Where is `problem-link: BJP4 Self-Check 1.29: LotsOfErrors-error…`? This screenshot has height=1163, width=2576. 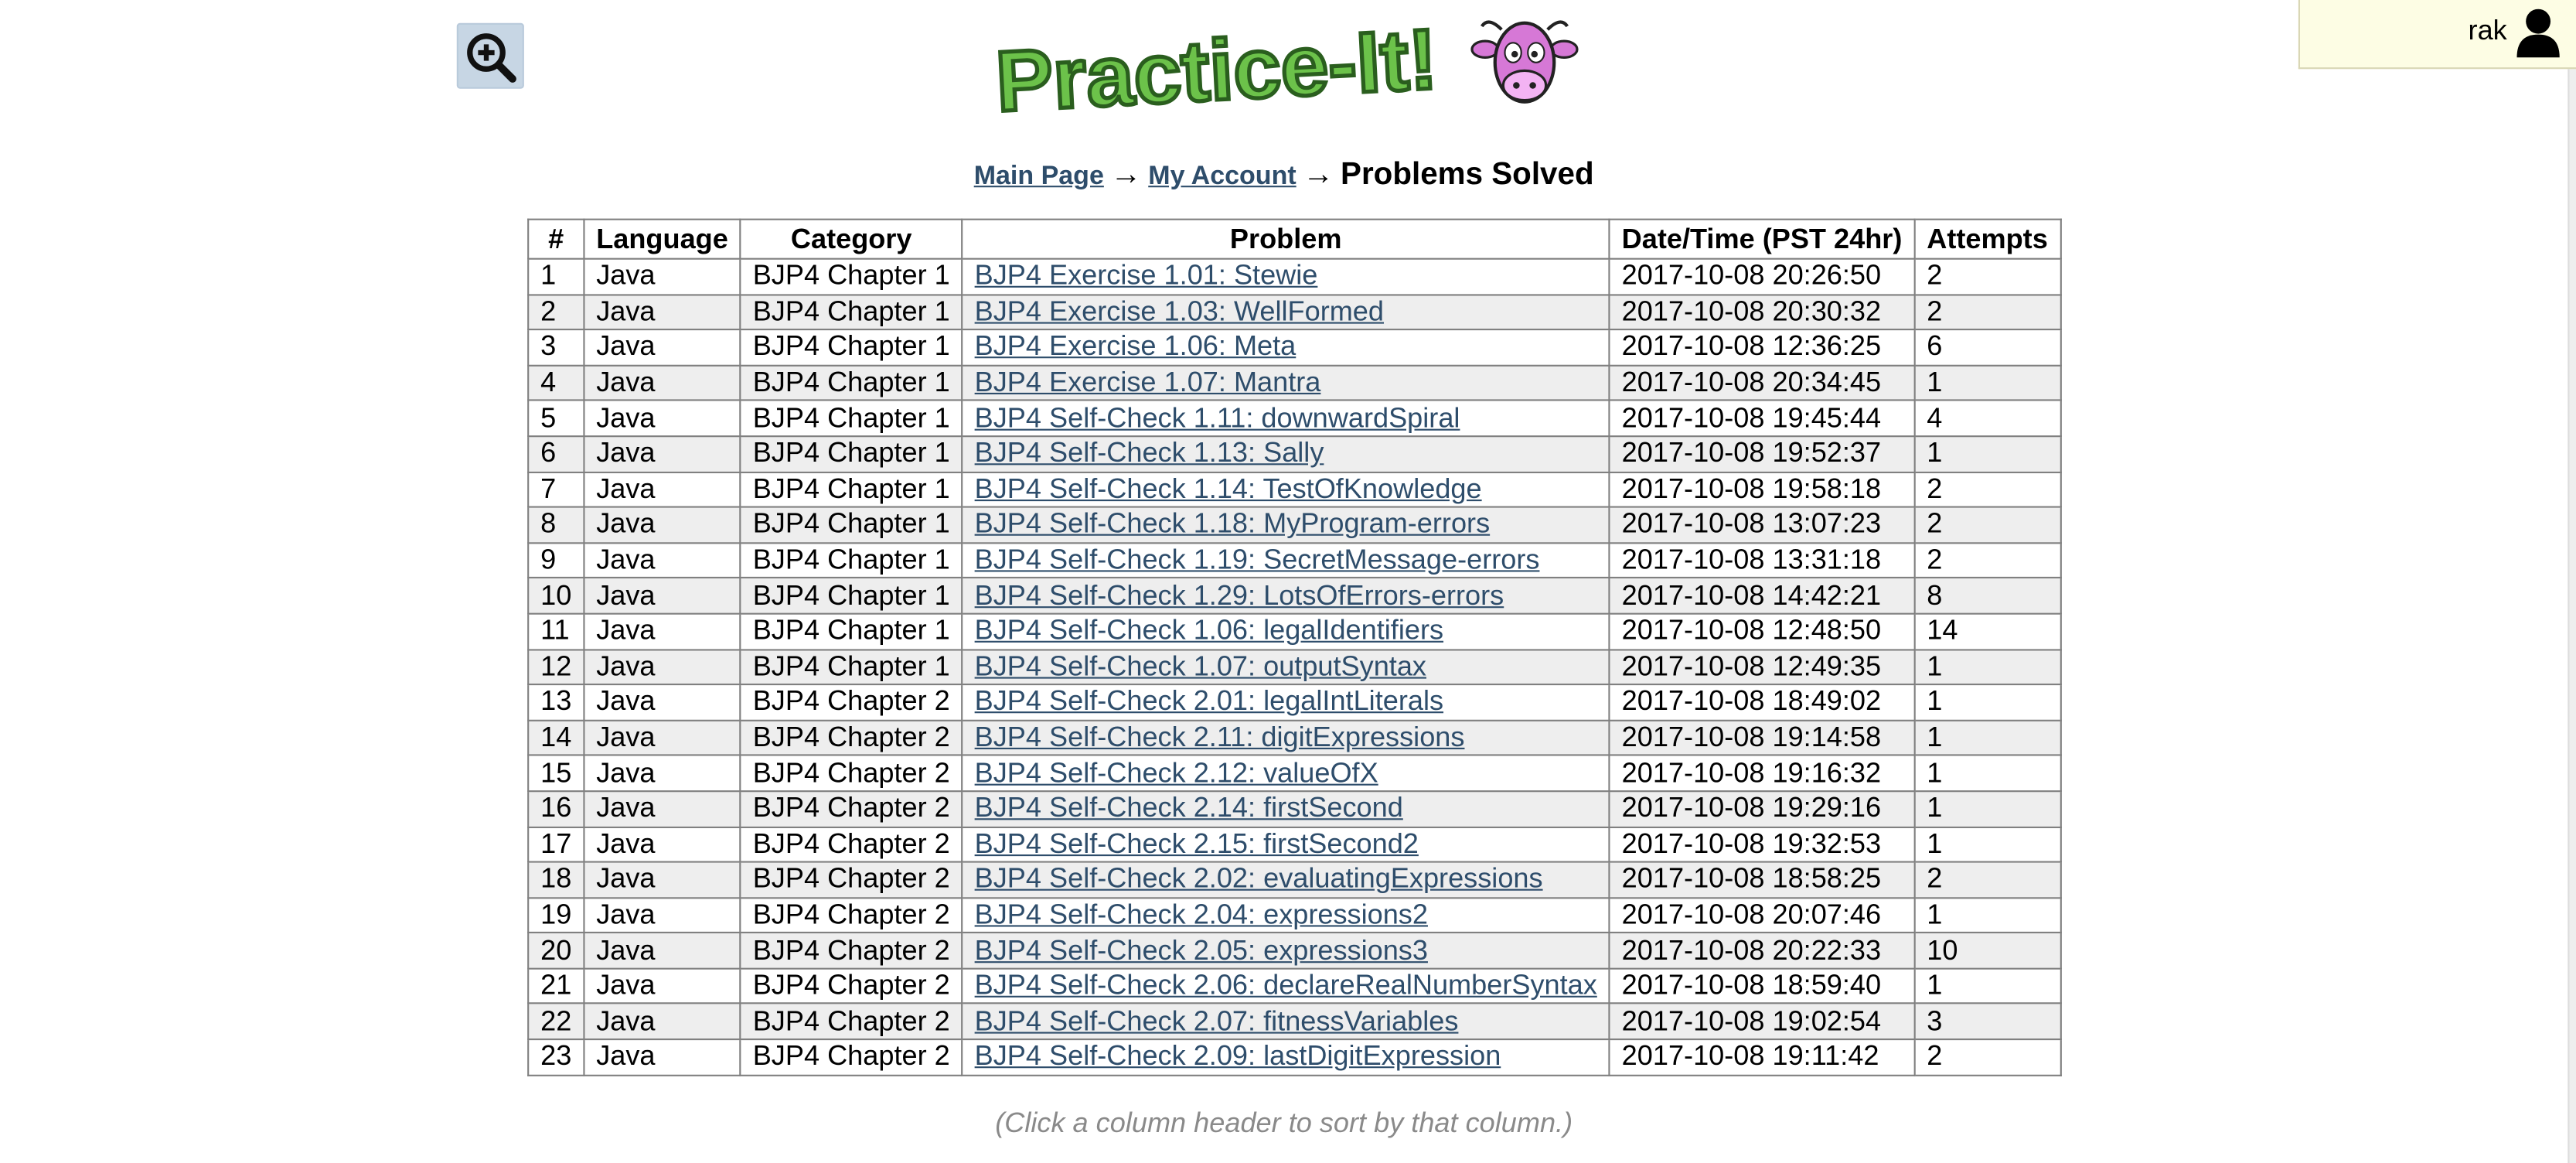
problem-link: BJP4 Self-Check 1.29: LotsOfErrors-error… is located at coordinates (1239, 594).